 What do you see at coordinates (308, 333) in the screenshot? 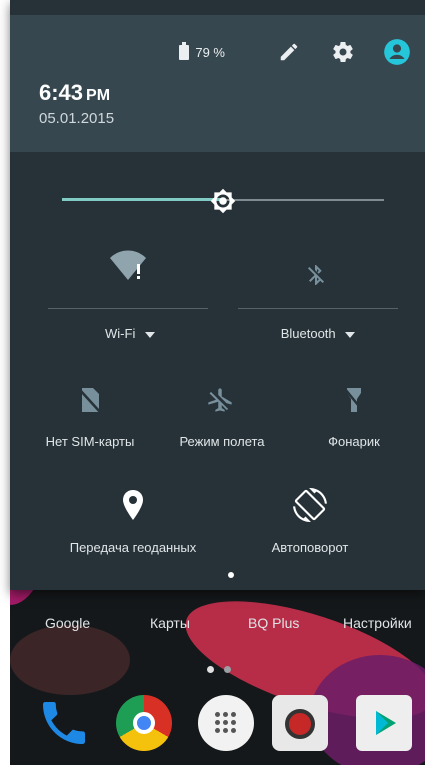
I see `bluetooth-label: Bluetooth` at bounding box center [308, 333].